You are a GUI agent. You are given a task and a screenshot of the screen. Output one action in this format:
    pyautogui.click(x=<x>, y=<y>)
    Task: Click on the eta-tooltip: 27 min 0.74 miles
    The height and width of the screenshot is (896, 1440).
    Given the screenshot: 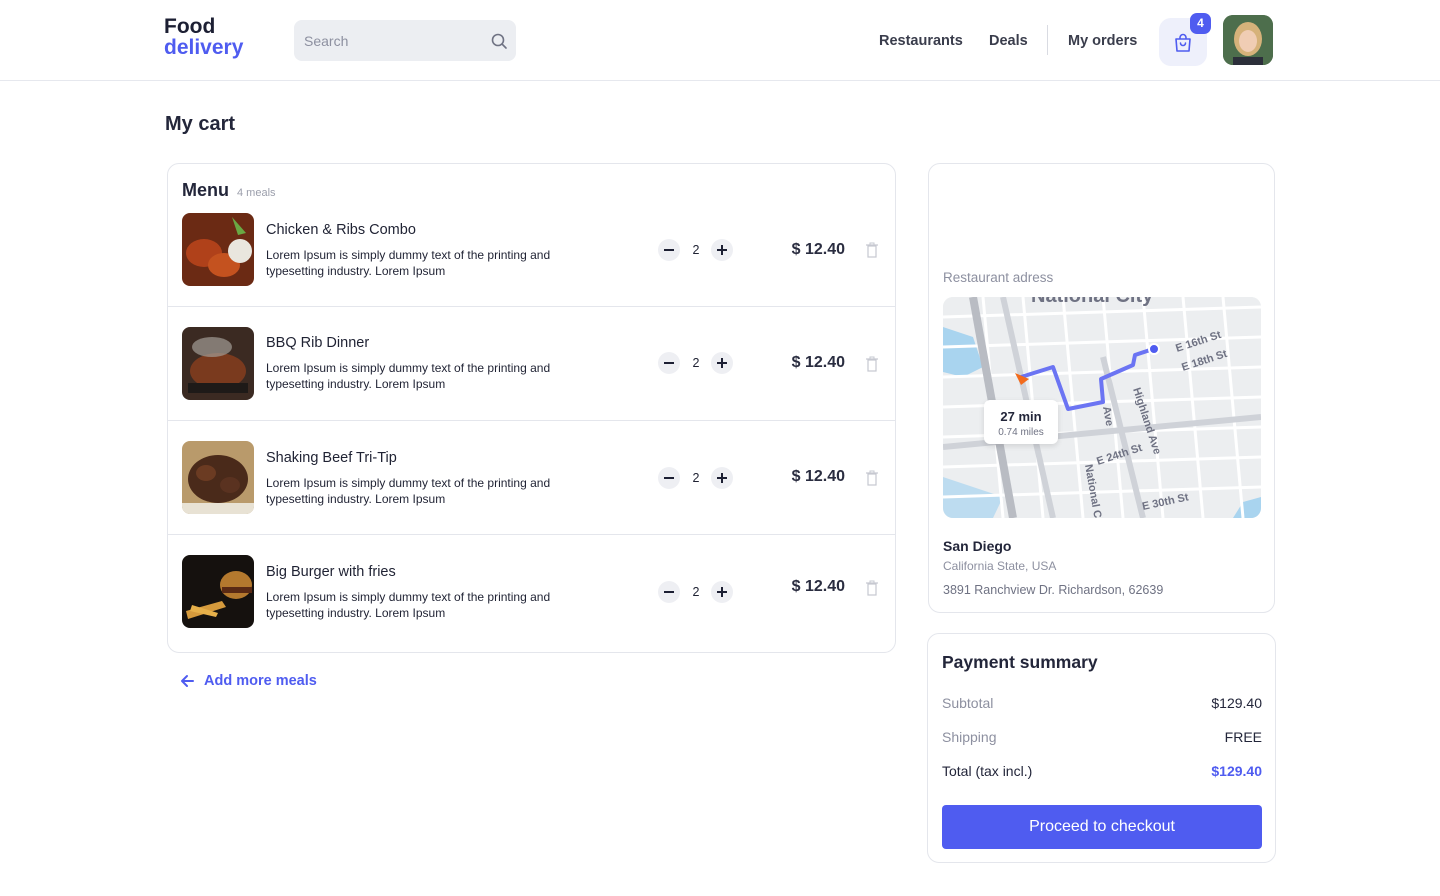 What is the action you would take?
    pyautogui.click(x=1021, y=422)
    